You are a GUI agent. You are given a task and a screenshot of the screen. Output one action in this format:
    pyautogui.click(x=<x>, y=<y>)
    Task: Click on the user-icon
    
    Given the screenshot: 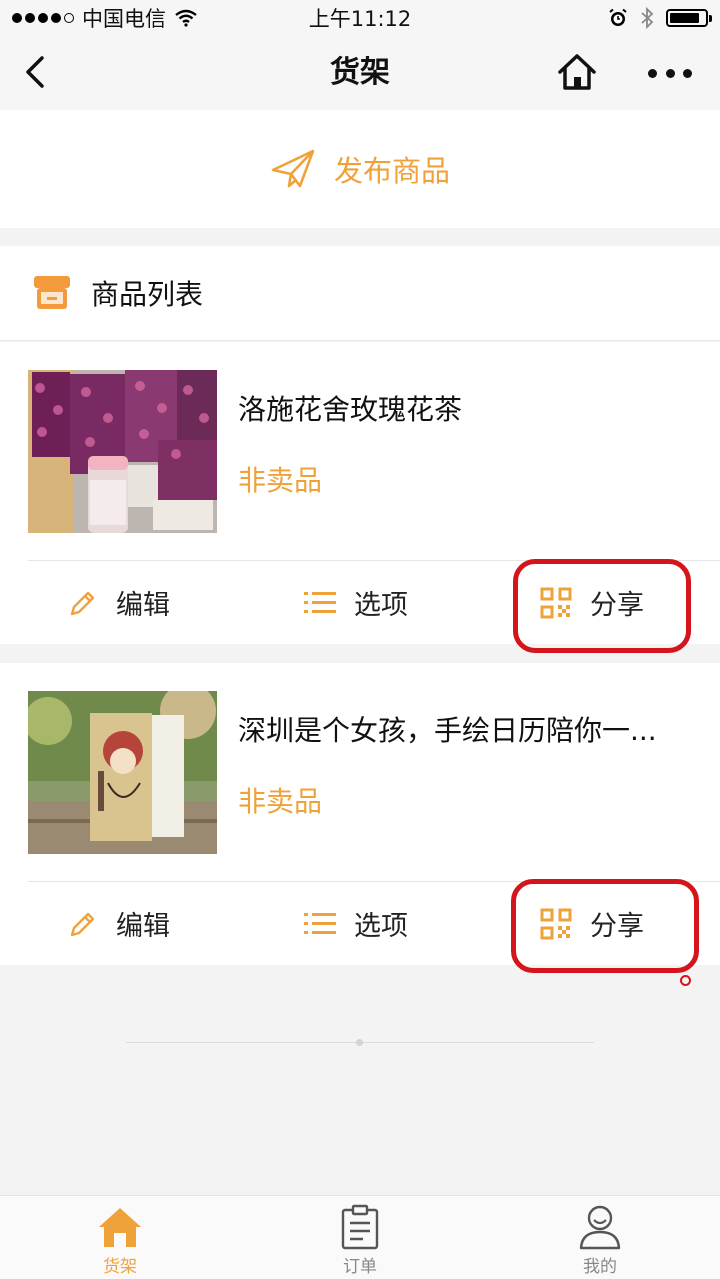 What is the action you would take?
    pyautogui.click(x=600, y=1227)
    